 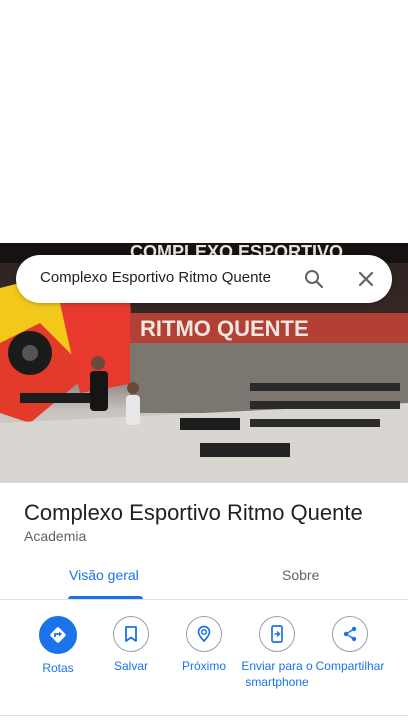 I want to click on tab-about: Sobre, so click(x=300, y=575).